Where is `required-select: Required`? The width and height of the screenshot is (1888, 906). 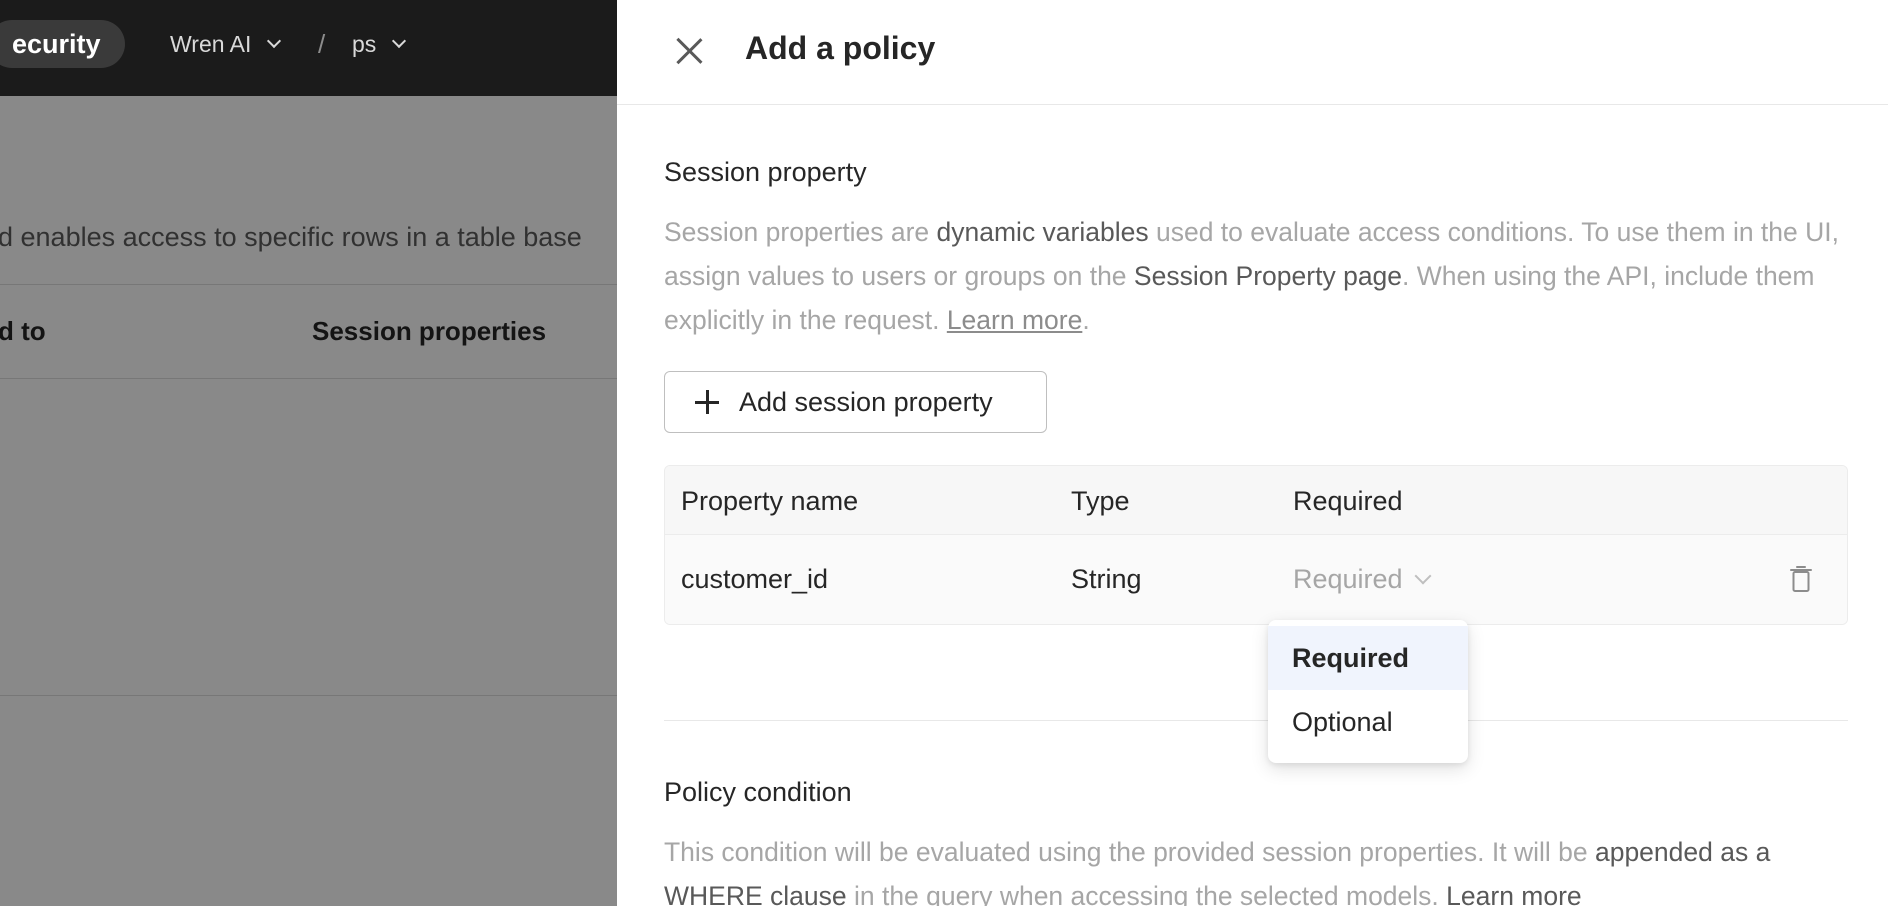
required-select: Required is located at coordinates (1362, 579).